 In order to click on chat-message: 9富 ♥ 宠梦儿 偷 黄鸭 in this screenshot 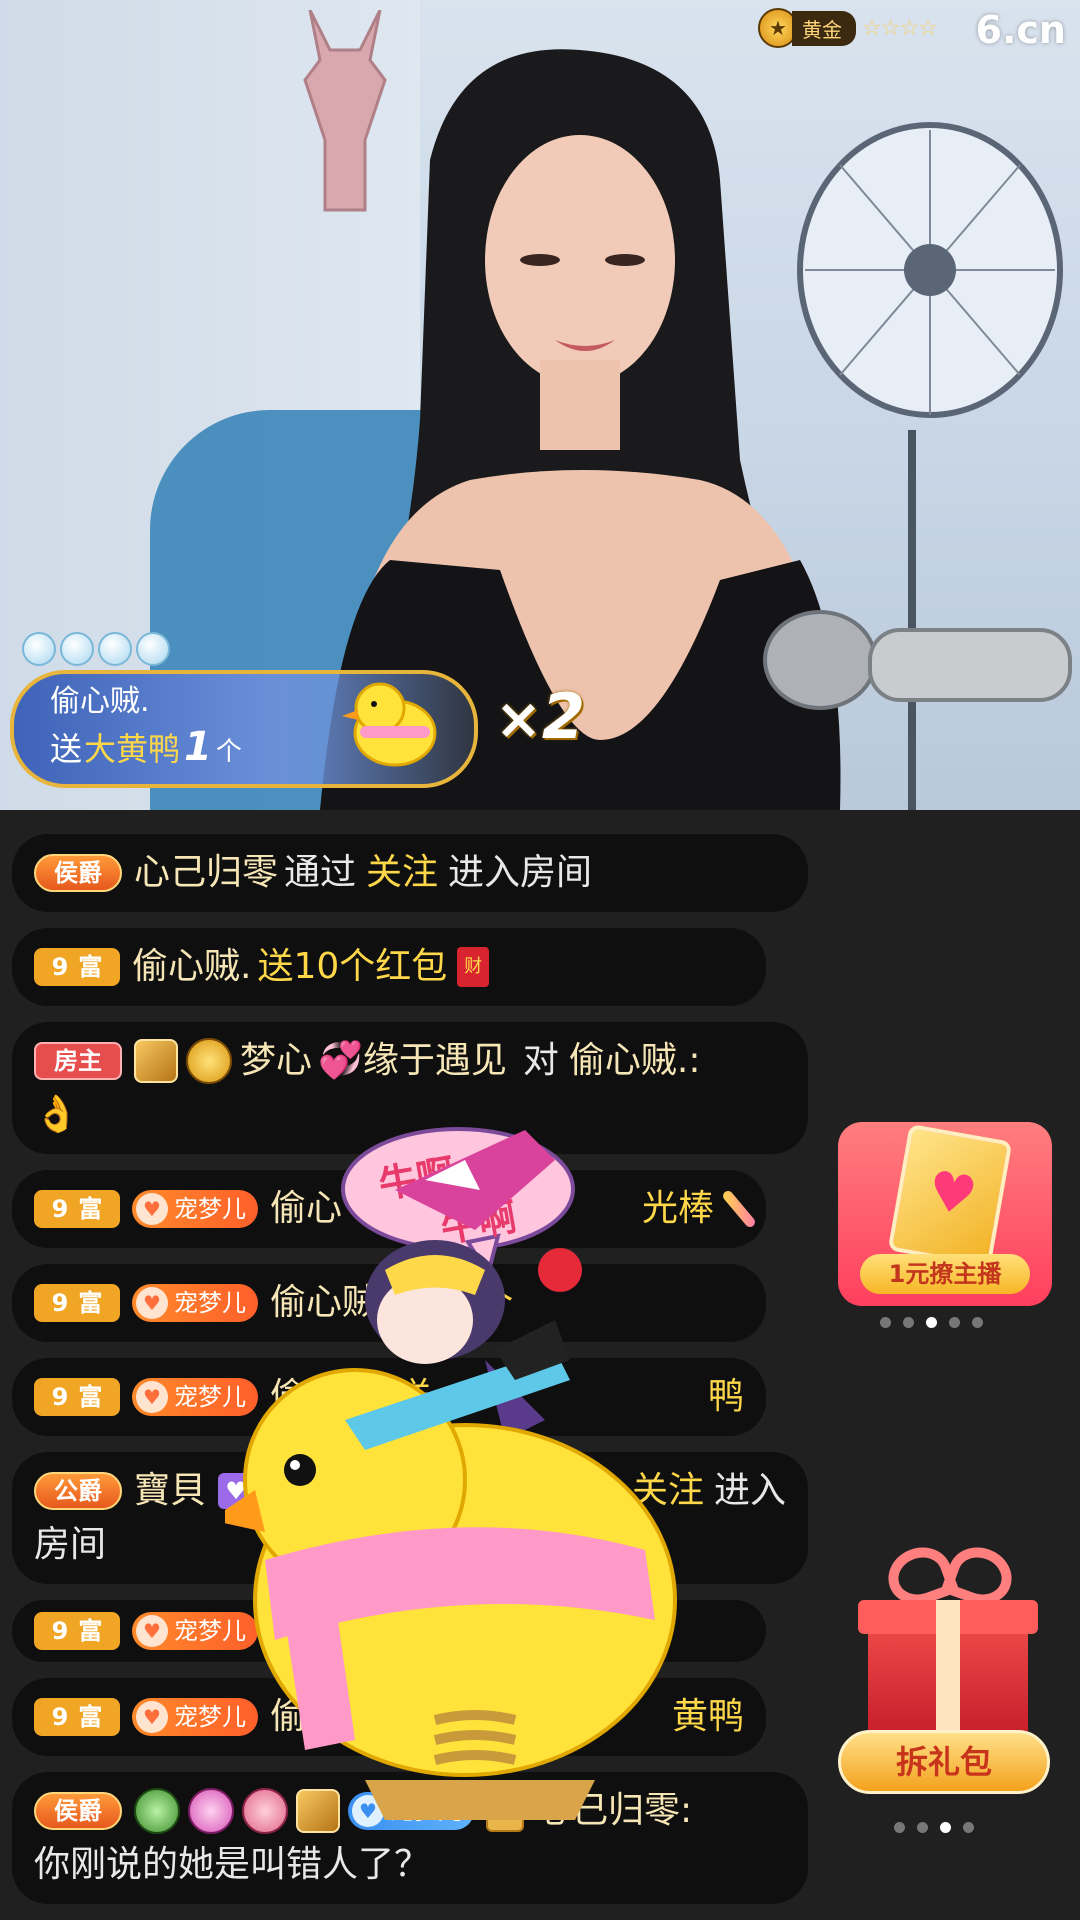, I will do `click(389, 1717)`.